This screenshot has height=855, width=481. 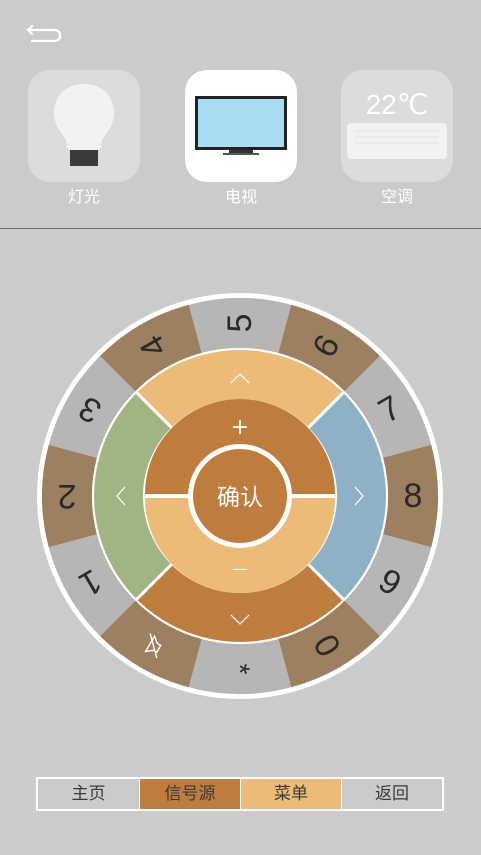 I want to click on ac-device-button: 22℃, so click(x=397, y=126).